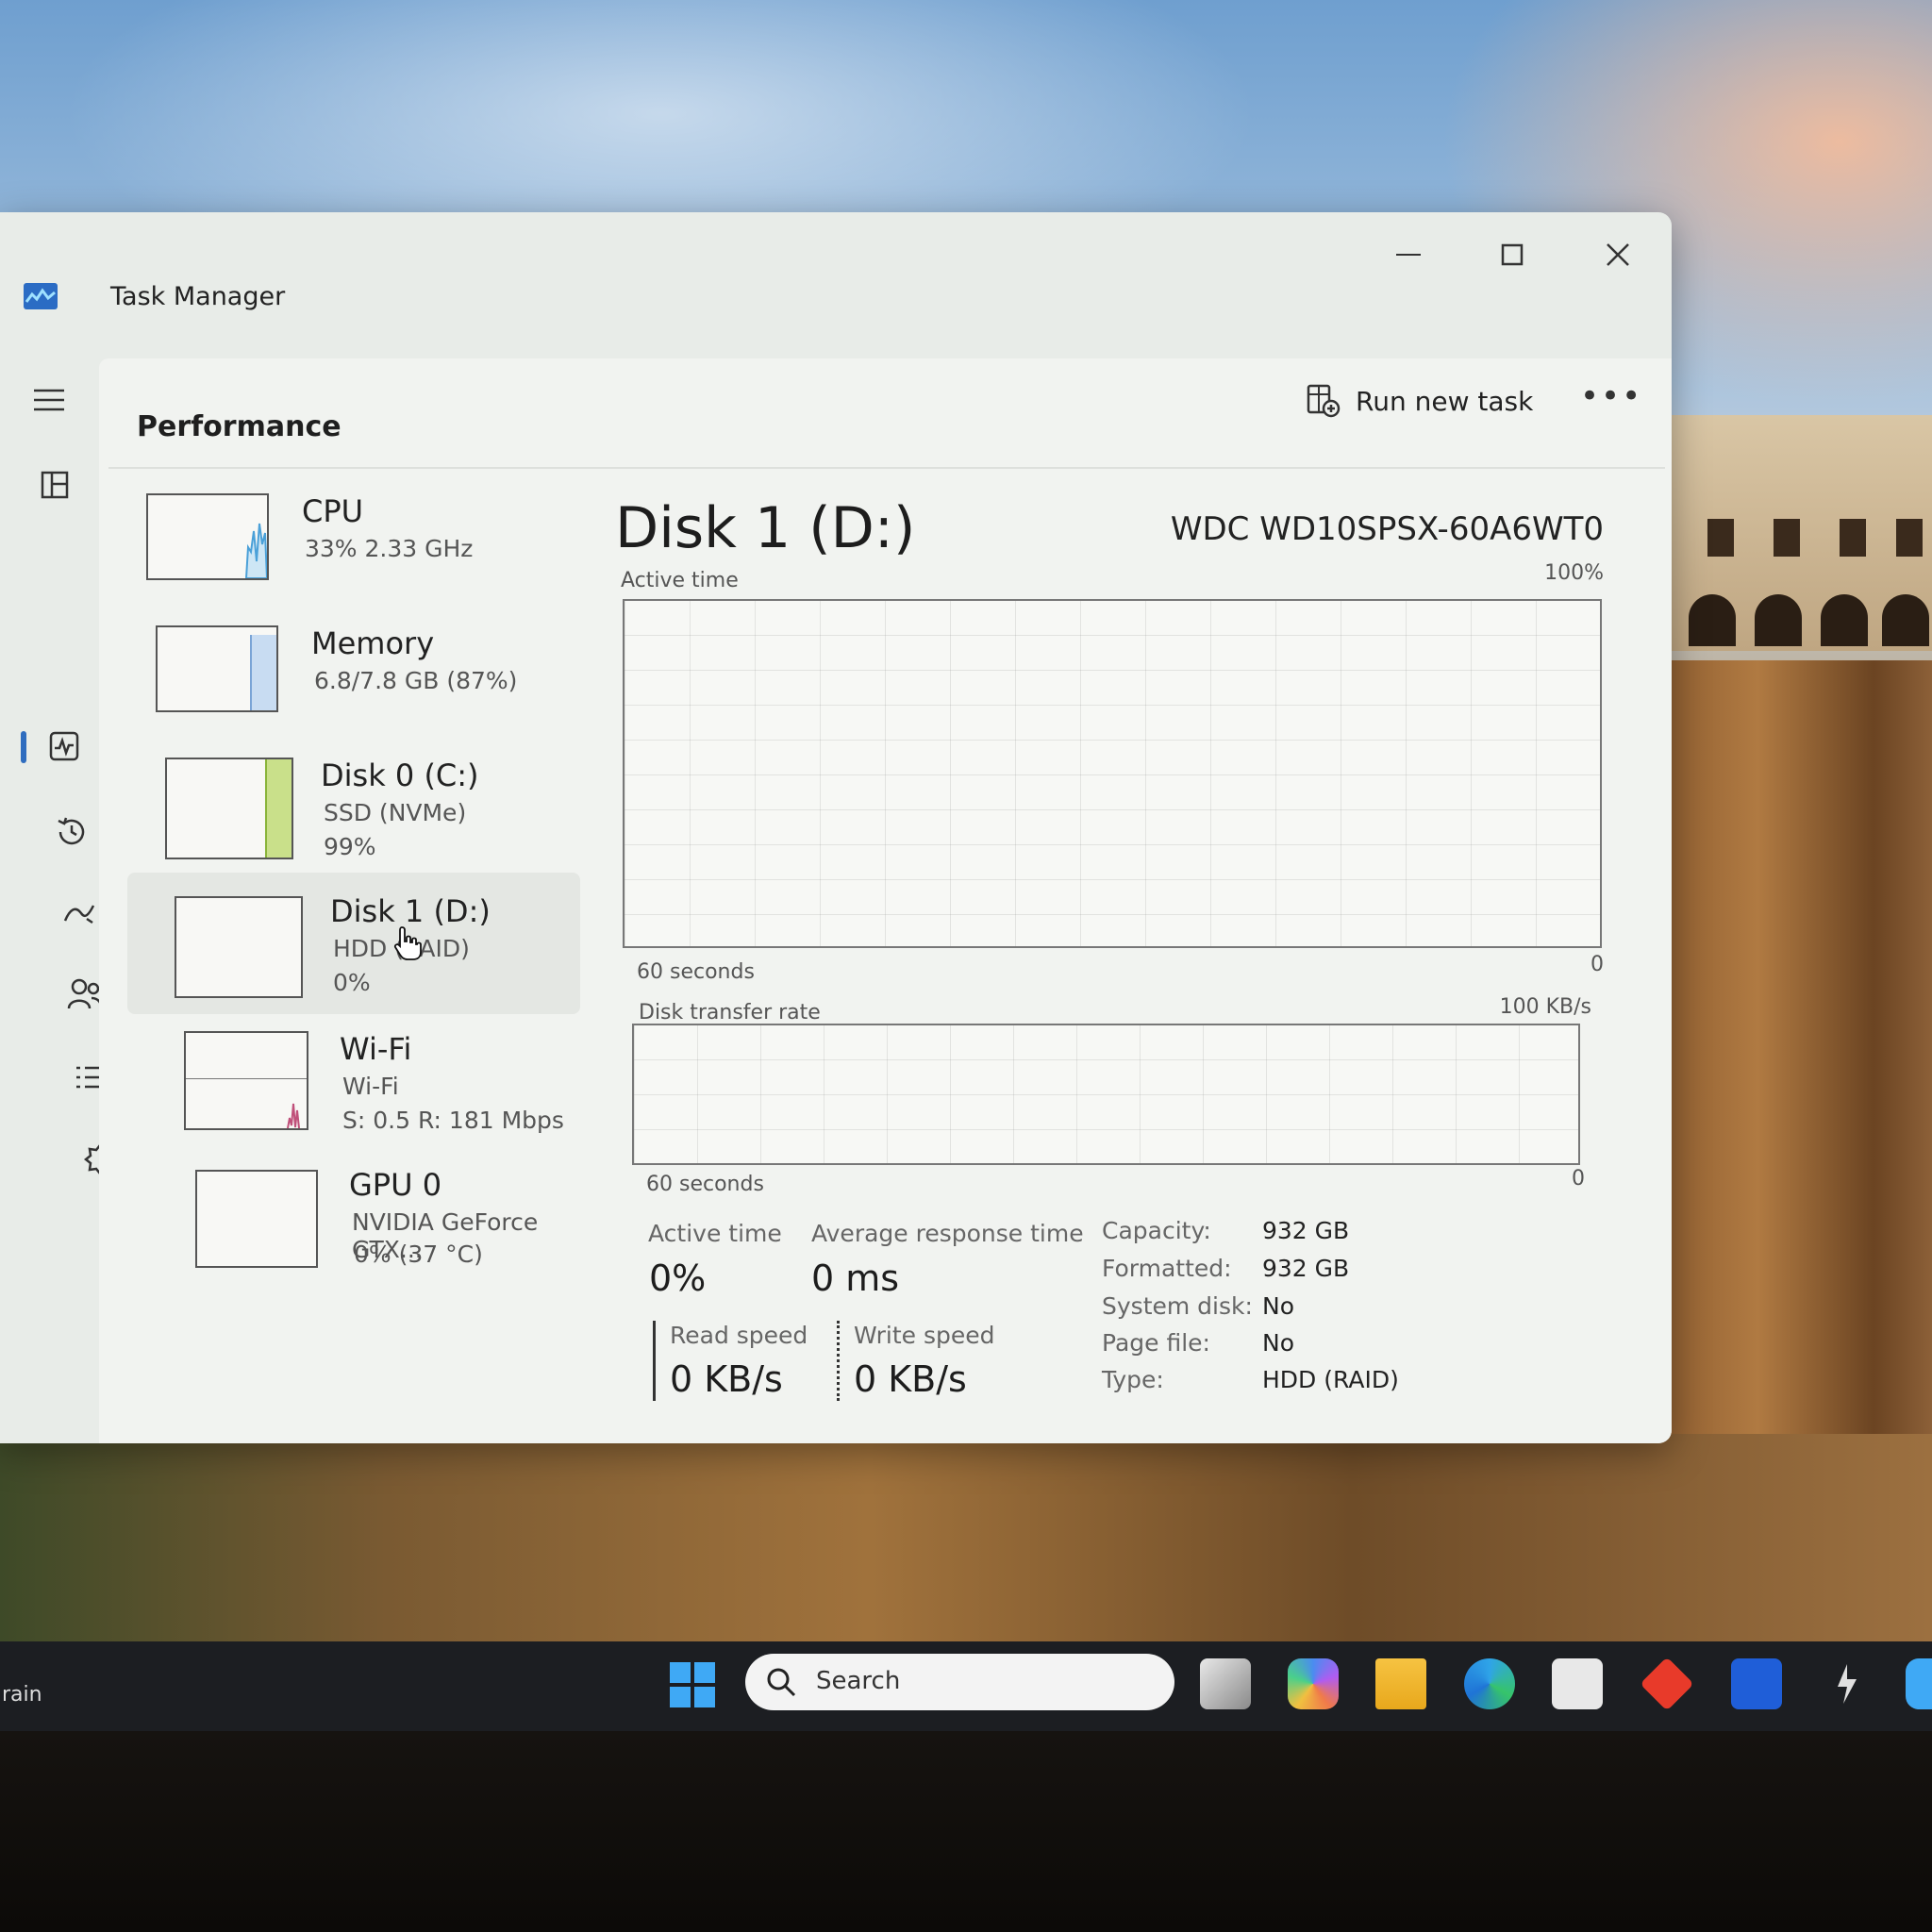  Describe the element at coordinates (198, 296) in the screenshot. I see `window-title: Task Manager` at that location.